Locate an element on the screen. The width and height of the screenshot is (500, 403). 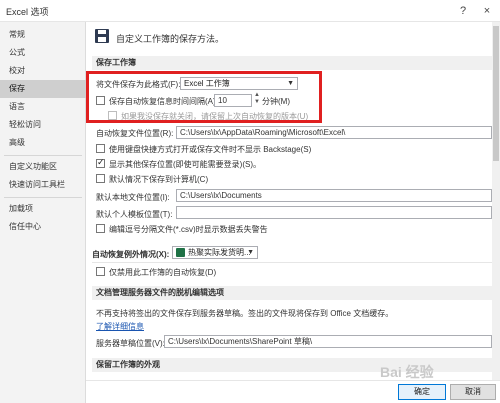
excel-icon is located at coordinates (180, 252).